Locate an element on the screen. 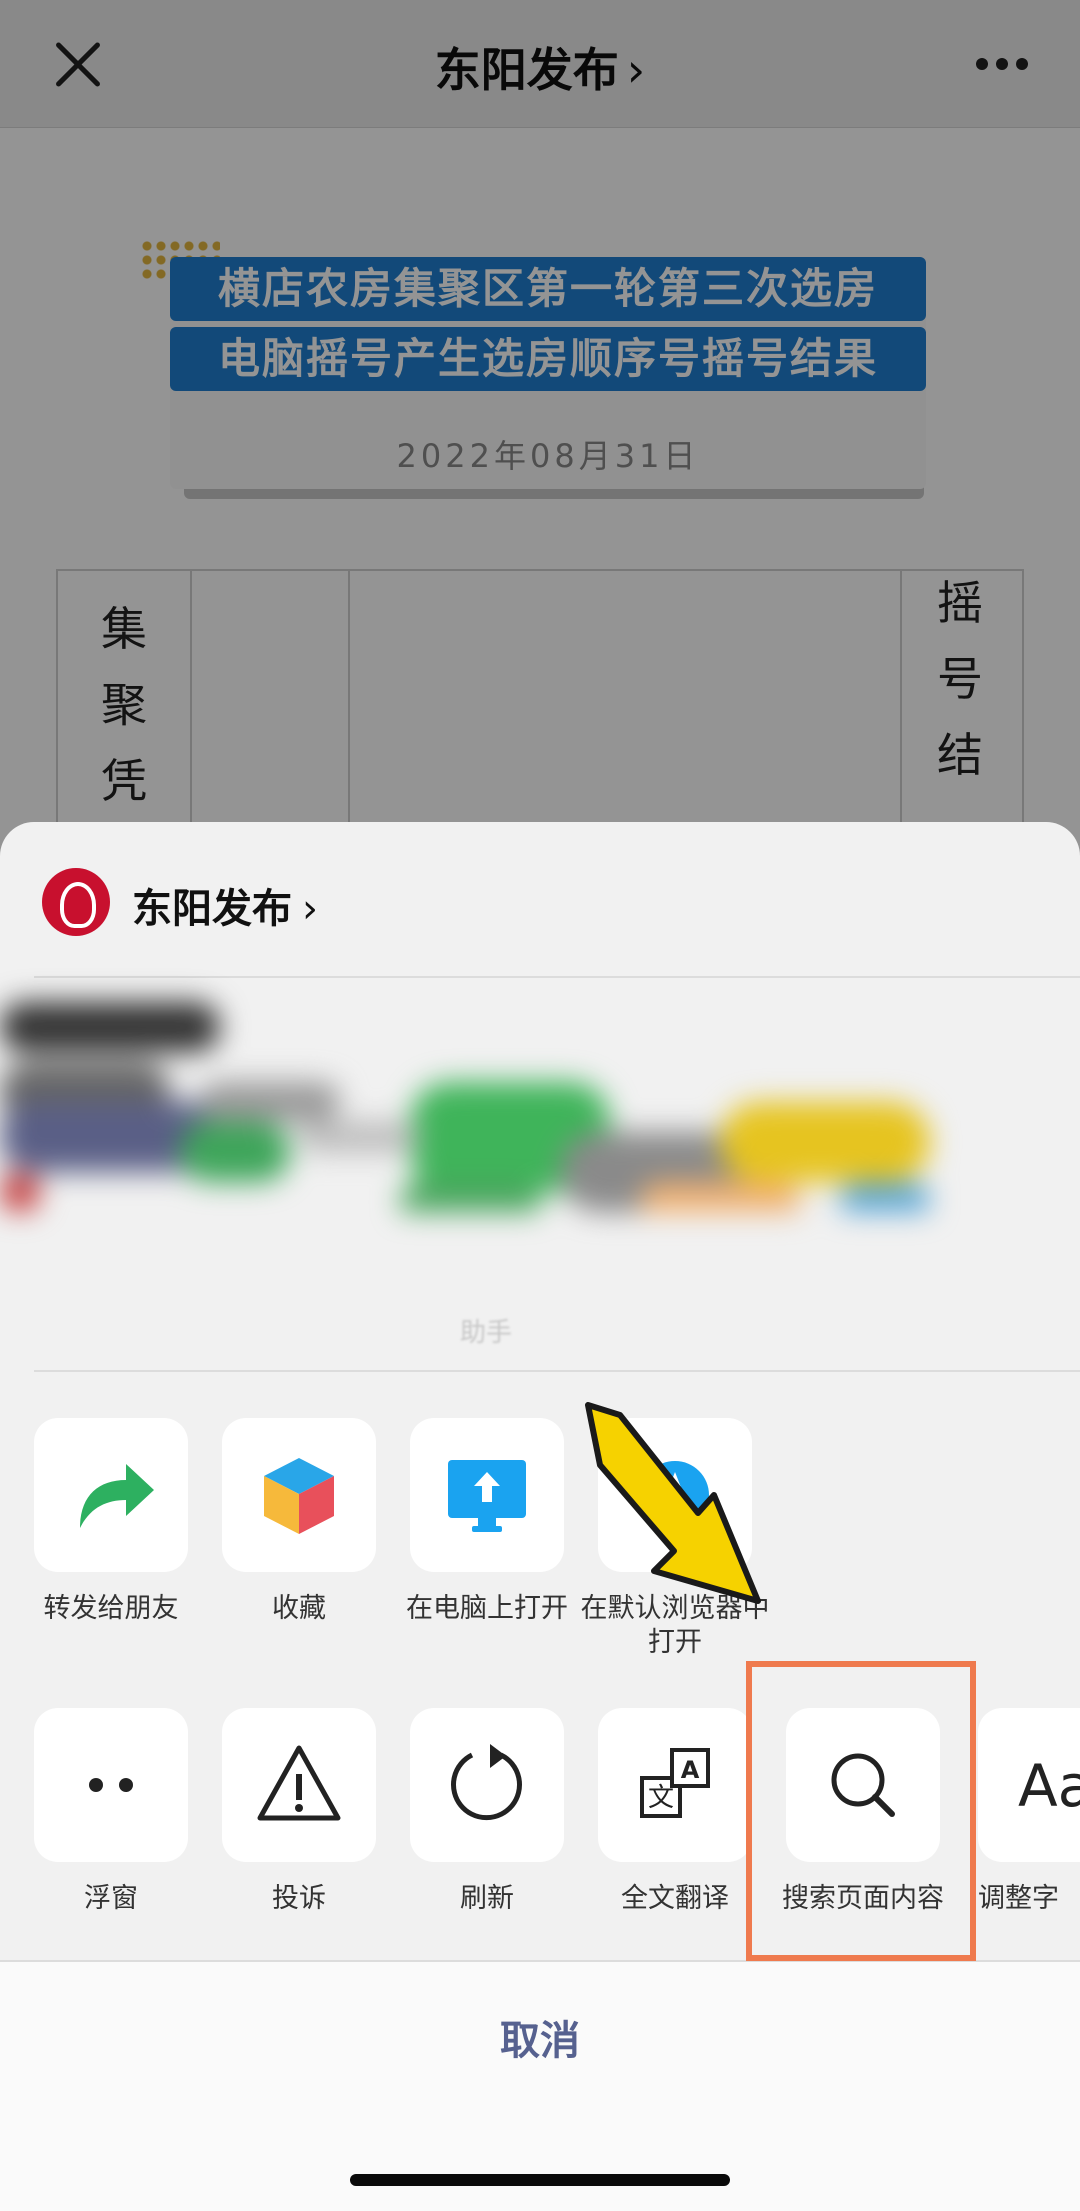 The width and height of the screenshot is (1080, 2211). pointer-arrow-icon is located at coordinates (673, 1503).